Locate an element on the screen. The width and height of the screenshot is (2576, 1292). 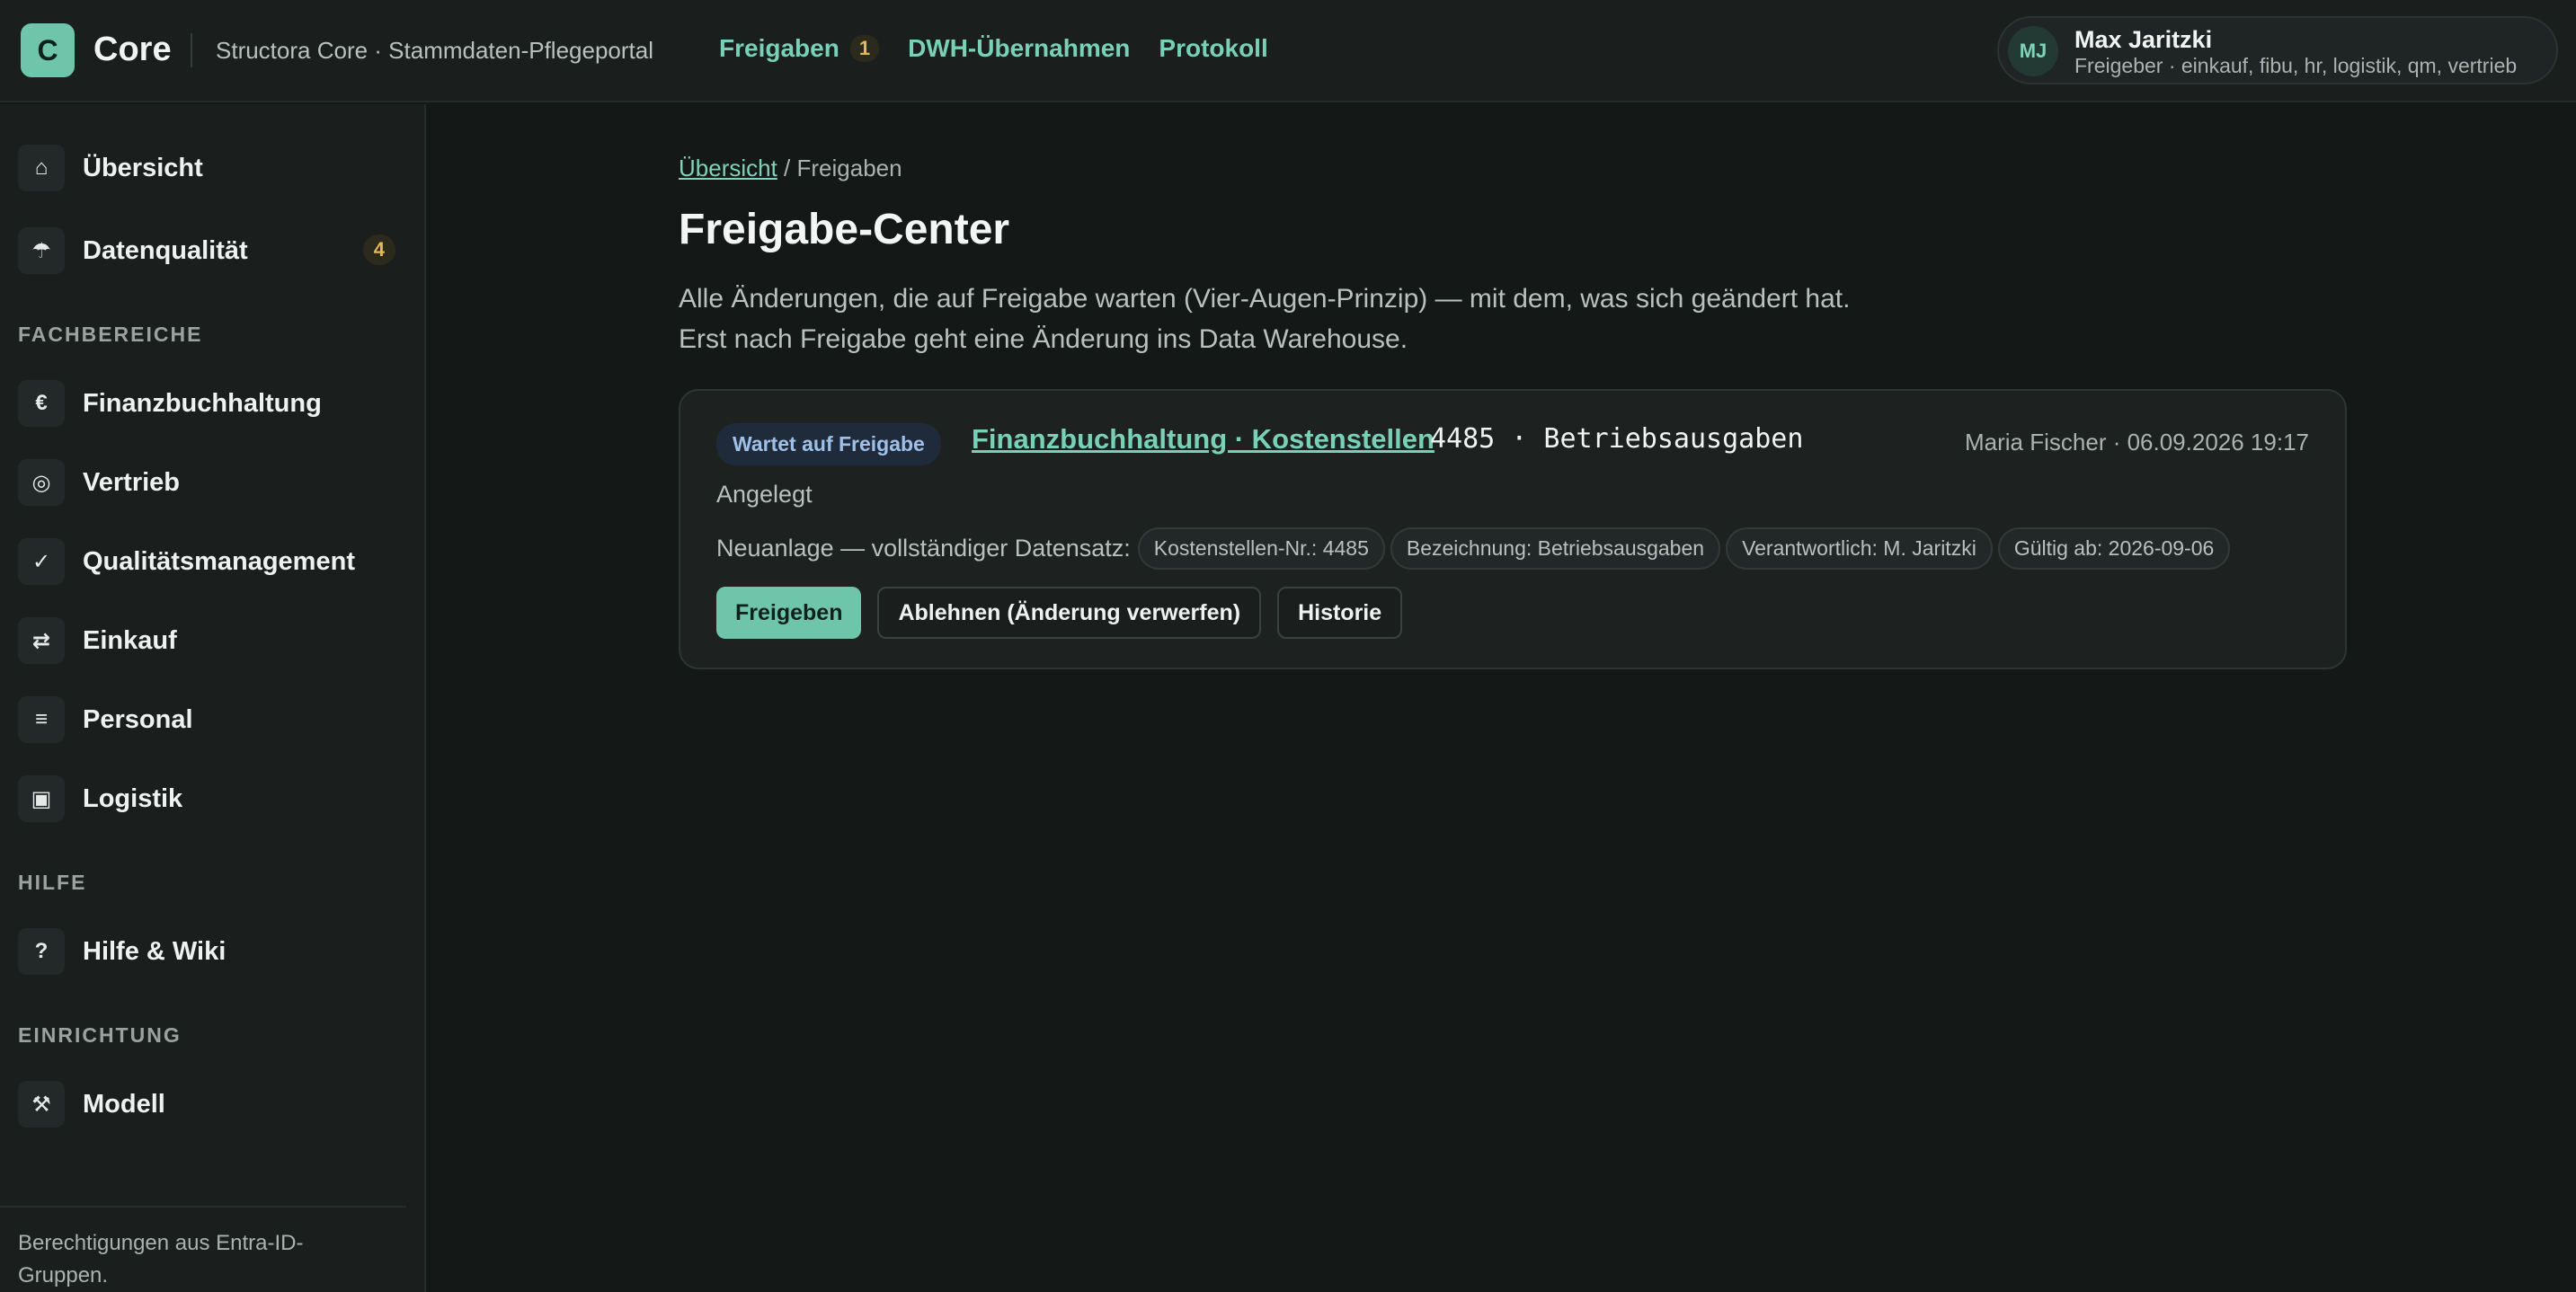
nav-protokoll-label: Protokoll is located at coordinates (1213, 48).